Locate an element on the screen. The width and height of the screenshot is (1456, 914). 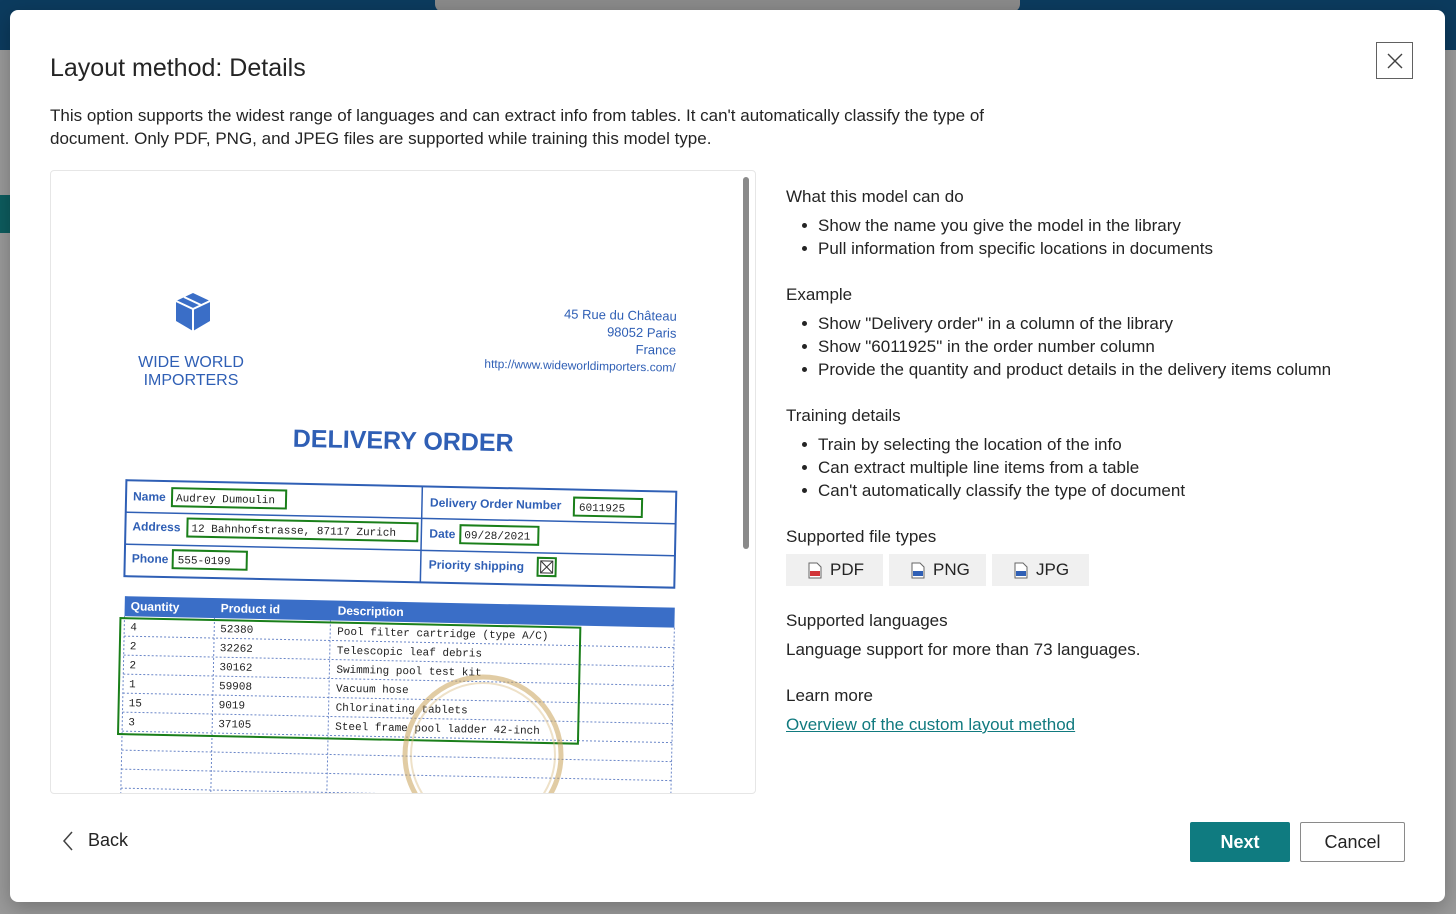
items-row-2-qty: 2 is located at coordinates (133, 647).